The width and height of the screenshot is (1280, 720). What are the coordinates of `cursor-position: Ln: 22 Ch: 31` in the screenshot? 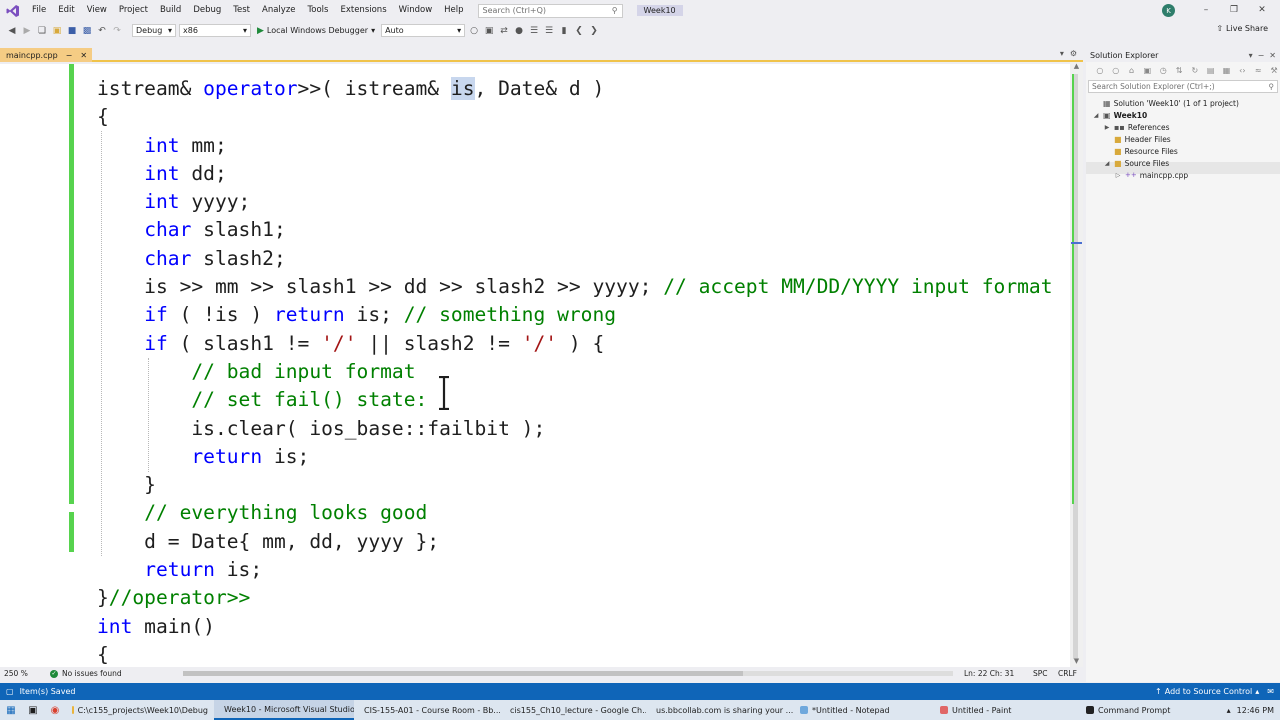 It's located at (989, 673).